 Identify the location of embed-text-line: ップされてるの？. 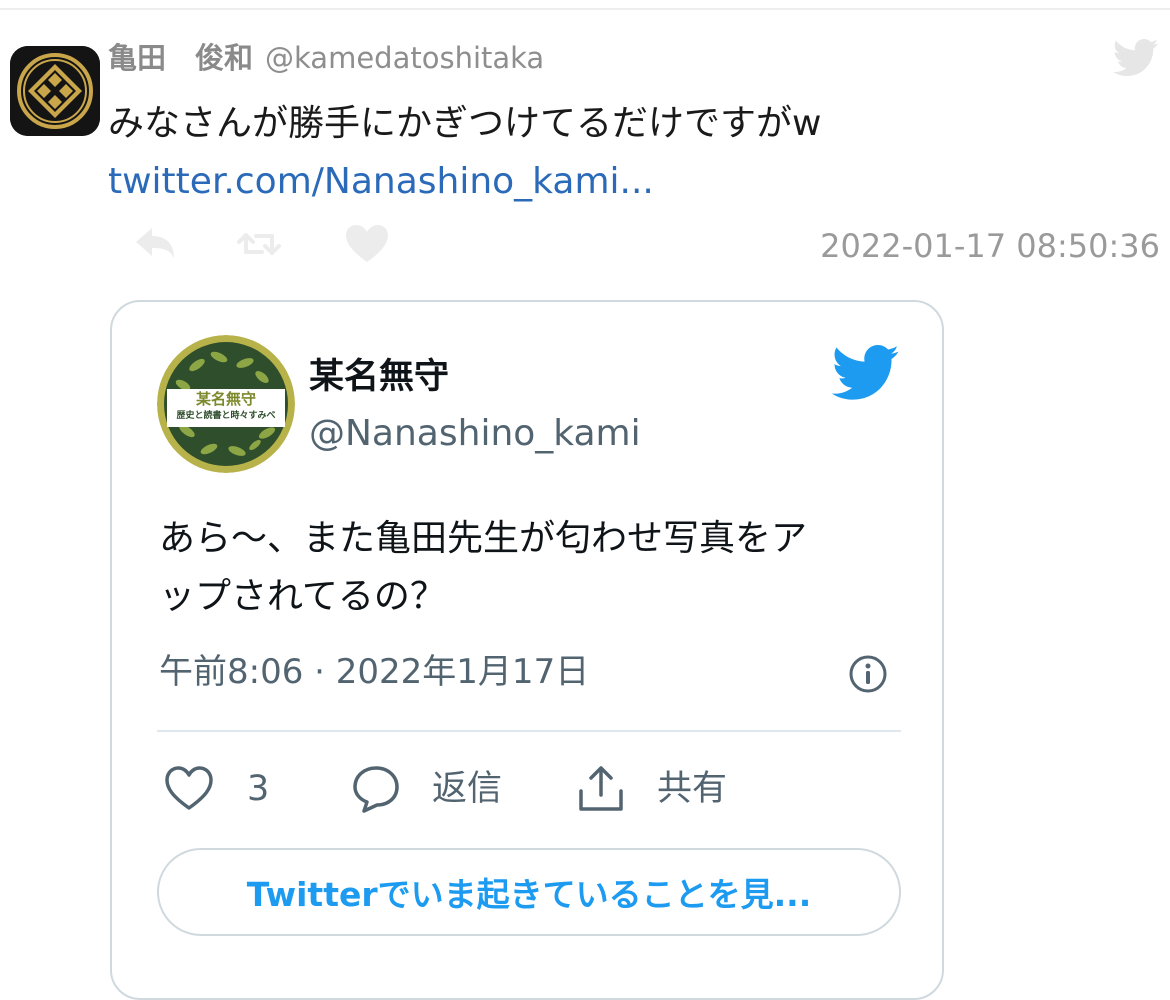
(302, 596).